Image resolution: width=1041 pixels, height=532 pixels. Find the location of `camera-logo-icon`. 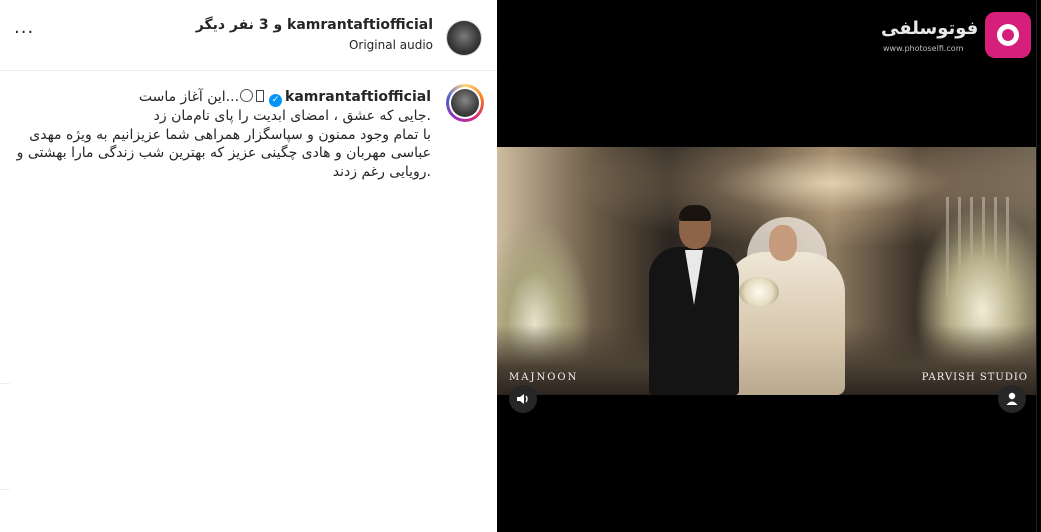

camera-logo-icon is located at coordinates (1008, 35).